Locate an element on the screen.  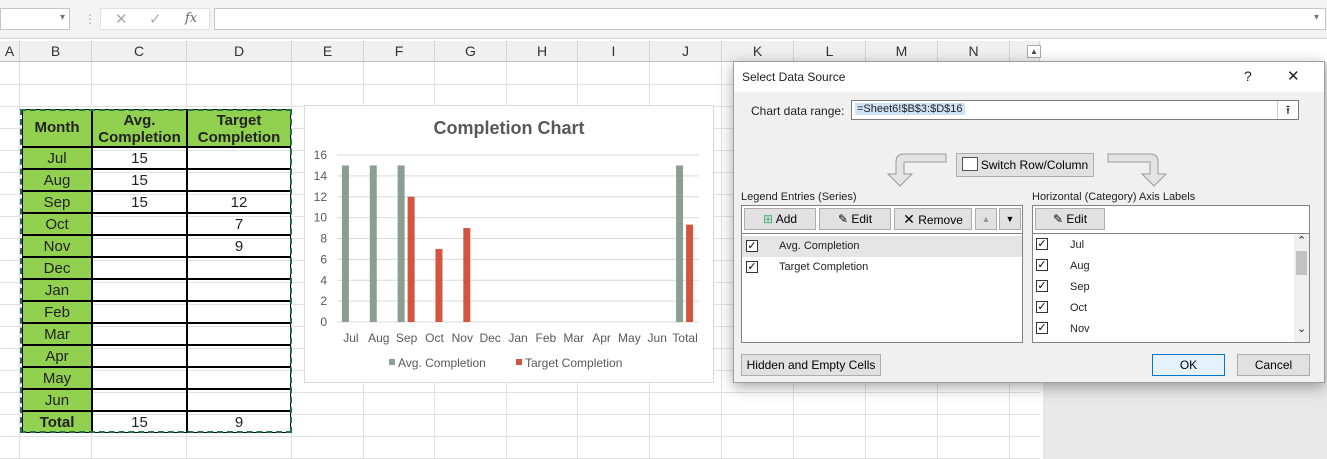
formula-input: ▾ is located at coordinates (770, 19).